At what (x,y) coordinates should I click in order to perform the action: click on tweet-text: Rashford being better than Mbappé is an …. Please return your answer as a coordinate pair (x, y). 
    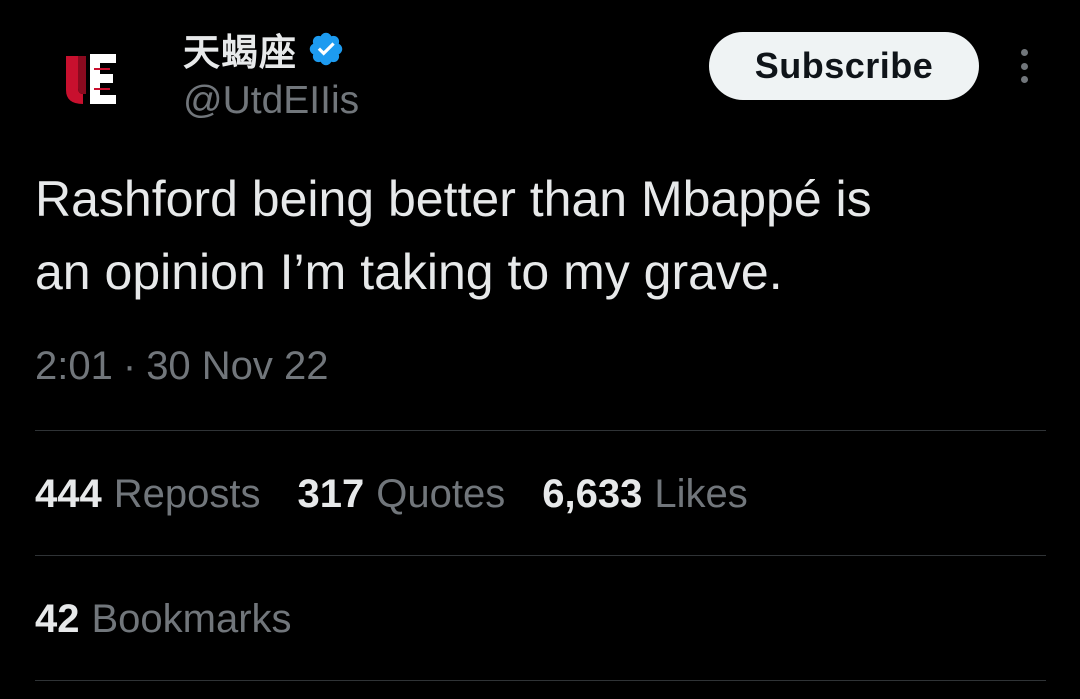
    Looking at the image, I should click on (453, 235).